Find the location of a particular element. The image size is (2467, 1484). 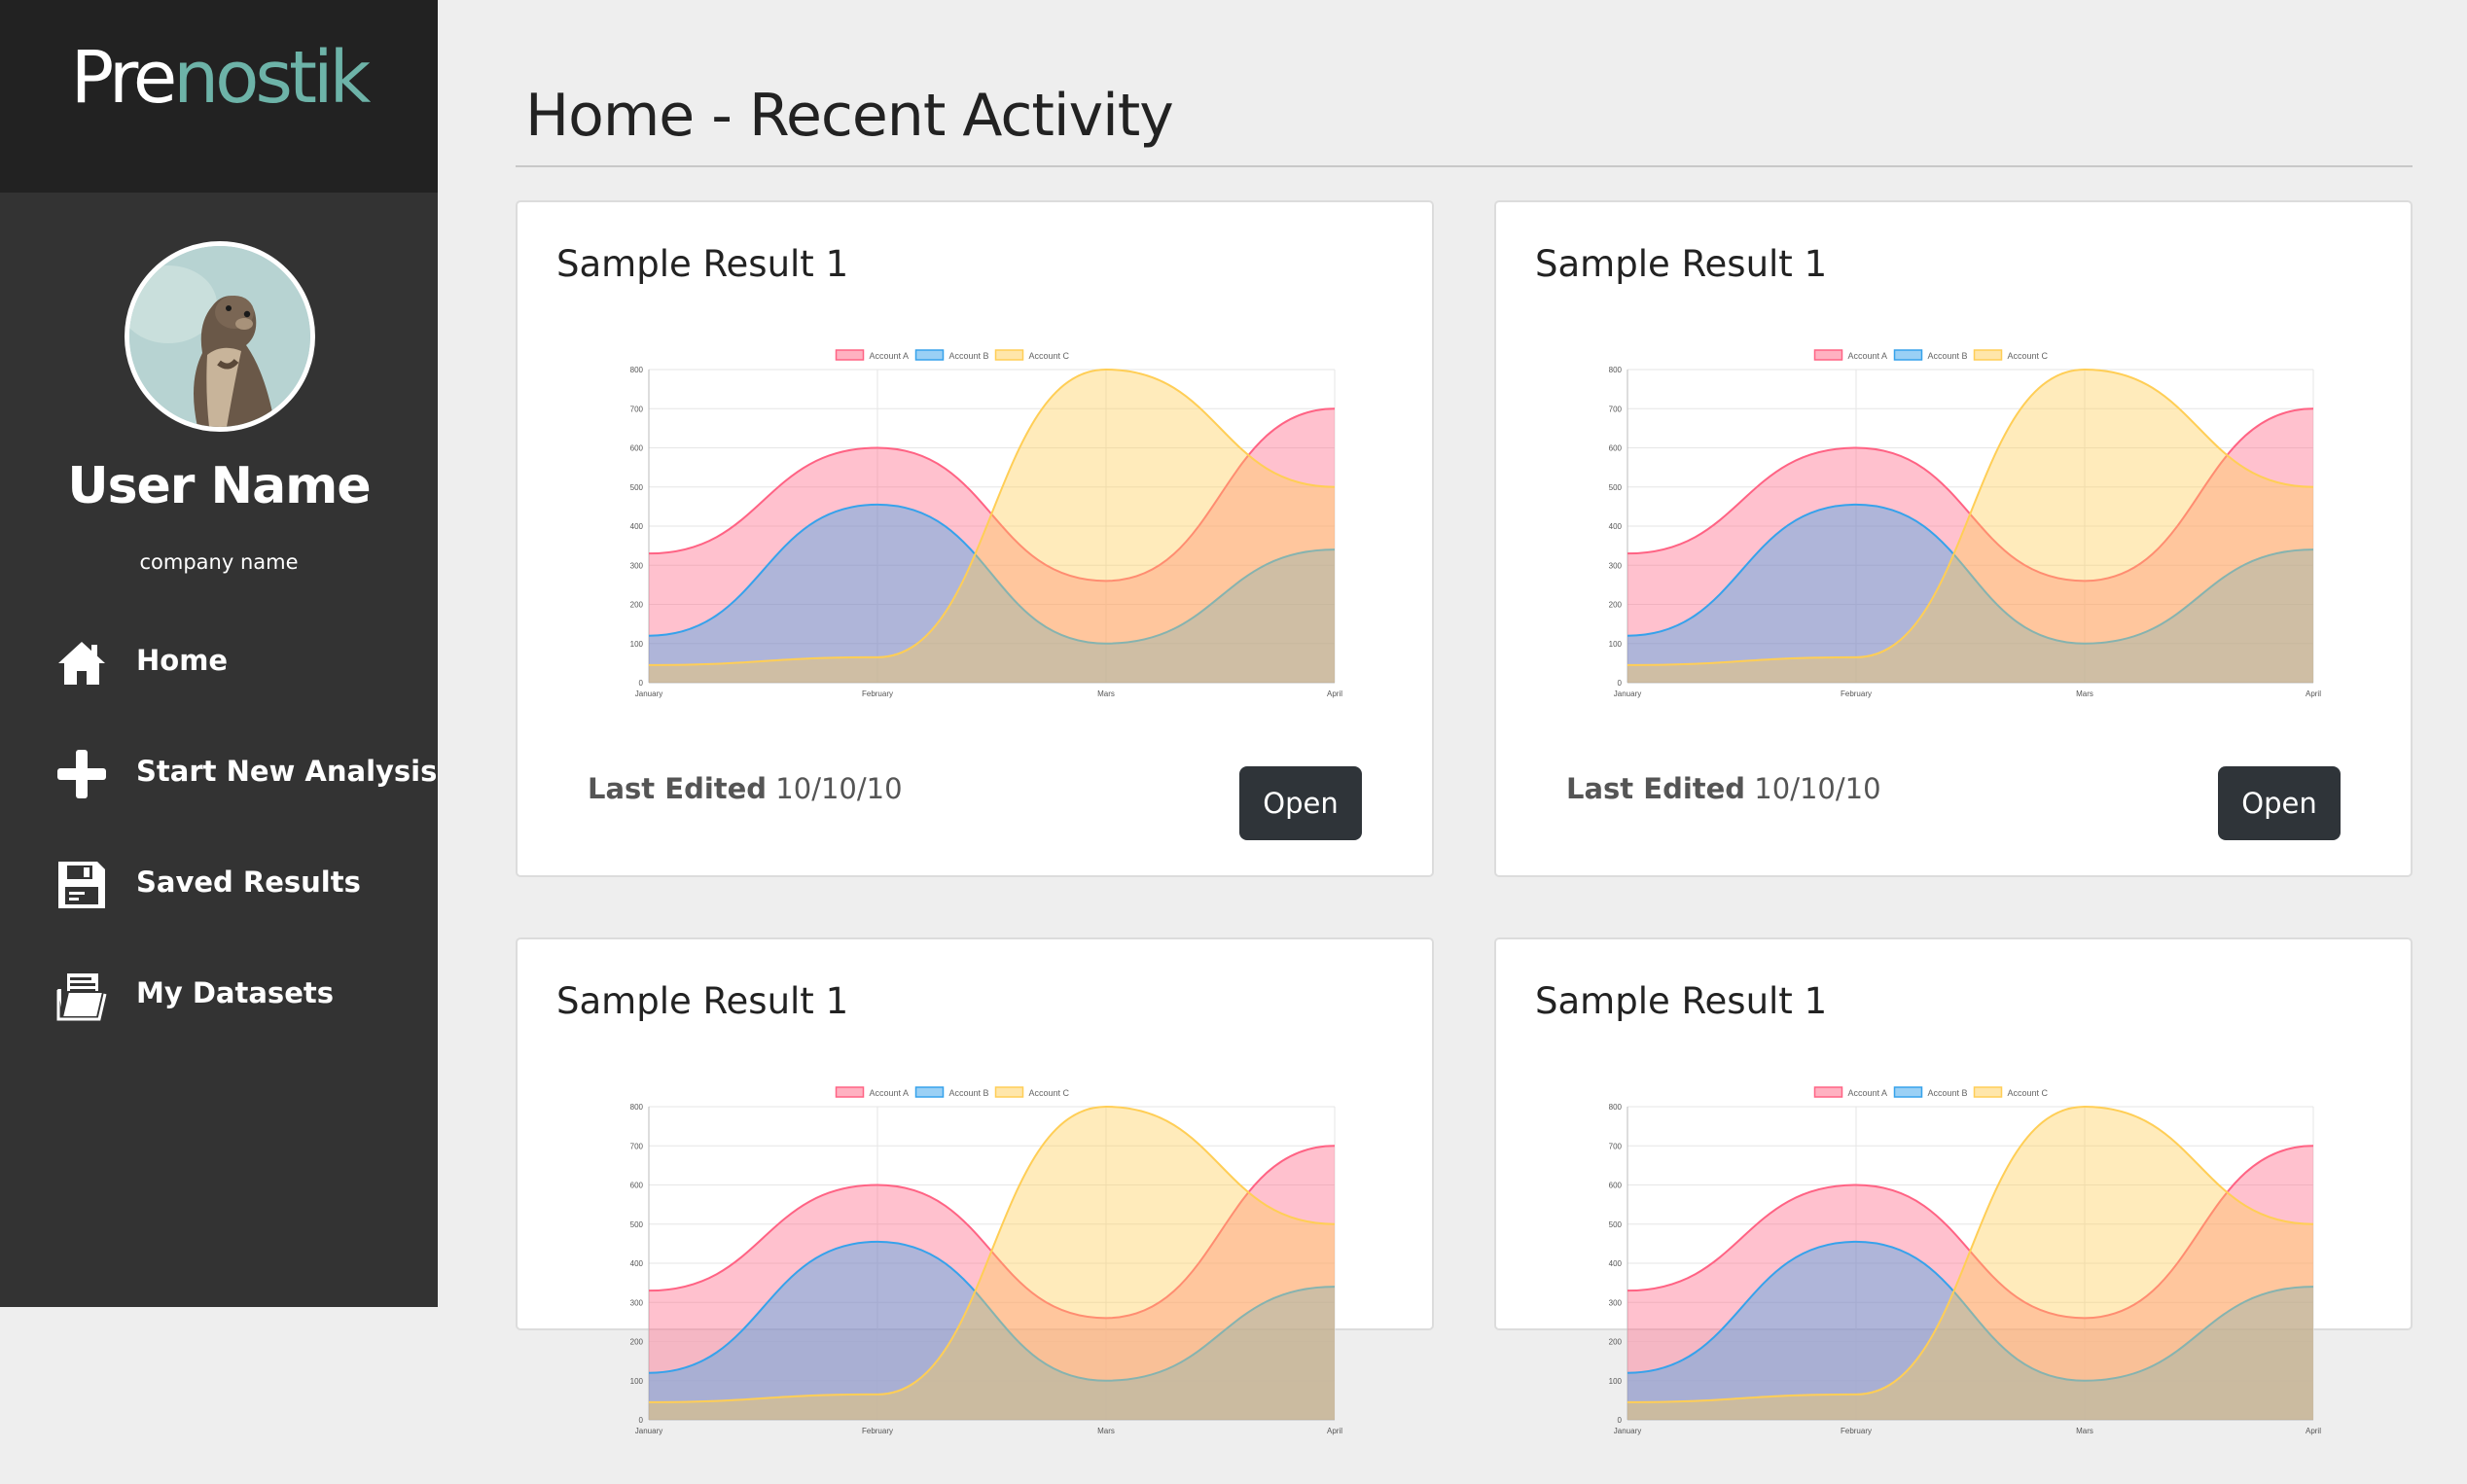

otter-avatar-image is located at coordinates (219, 337).